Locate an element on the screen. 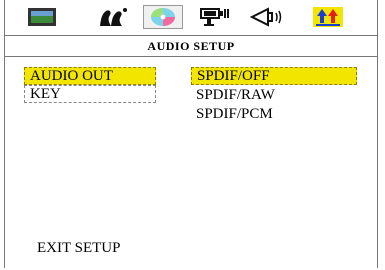  exit-setup-button: EXIT SETUP is located at coordinates (78, 248).